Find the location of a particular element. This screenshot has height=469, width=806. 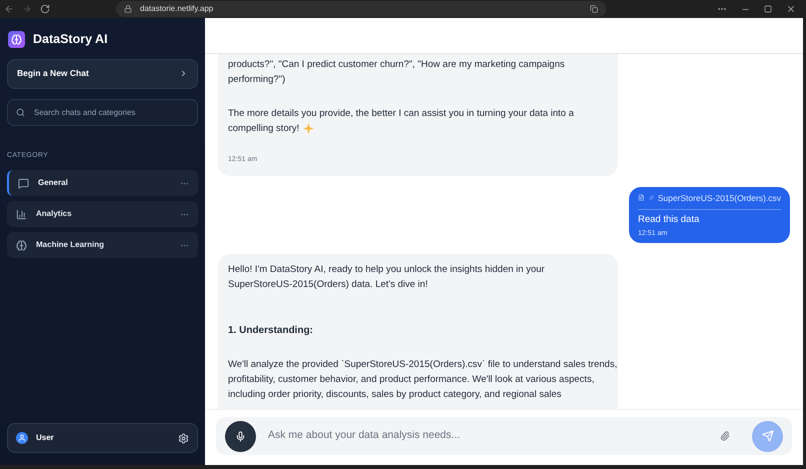

new-chat-button: Begin a New Chat is located at coordinates (102, 73).